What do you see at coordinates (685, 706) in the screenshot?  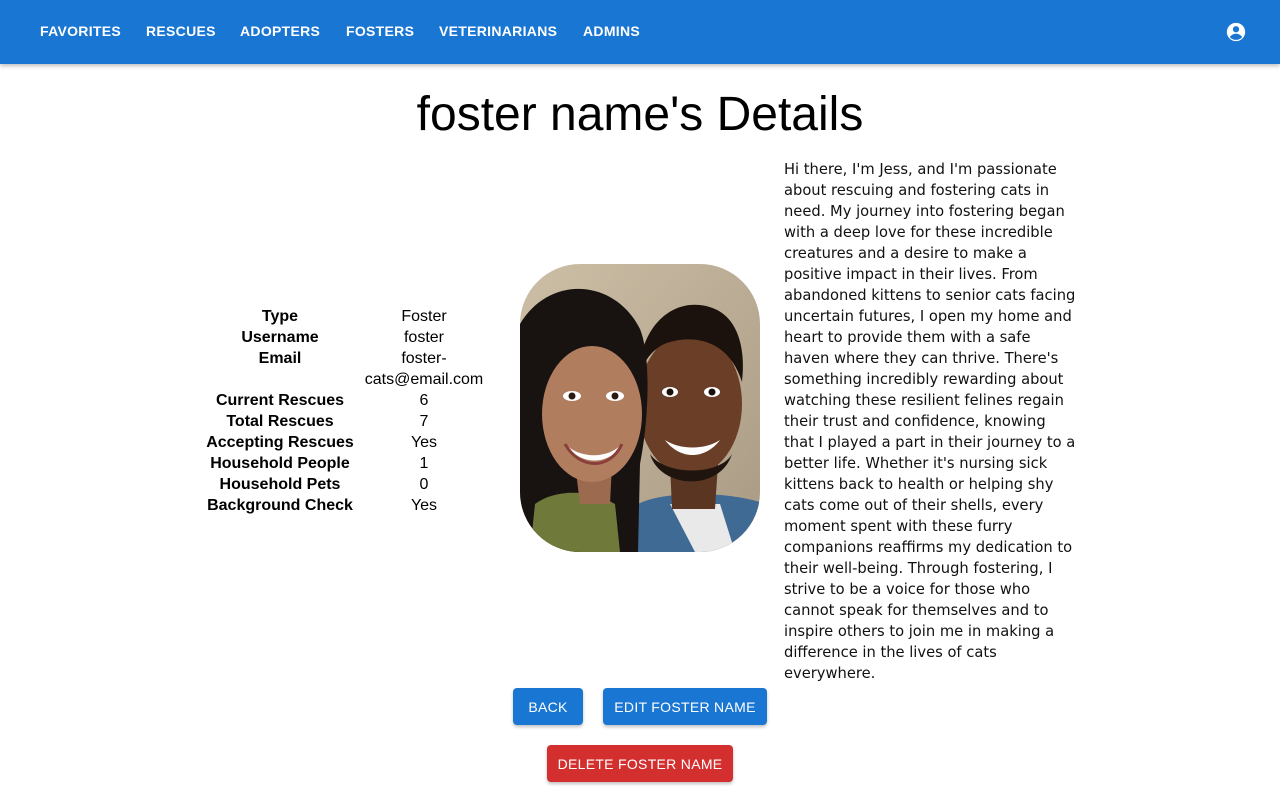 I see `edit-foster-button: EDIT FOSTER NAME` at bounding box center [685, 706].